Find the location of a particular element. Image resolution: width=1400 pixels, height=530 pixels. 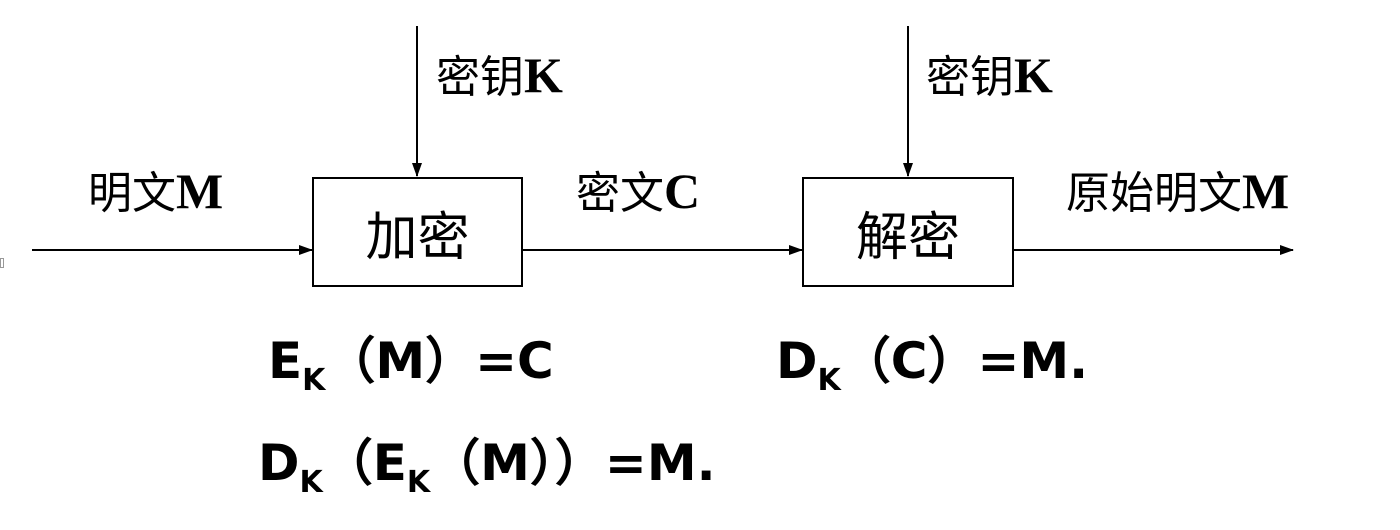

encrypt-box: 加密 is located at coordinates (417, 232).